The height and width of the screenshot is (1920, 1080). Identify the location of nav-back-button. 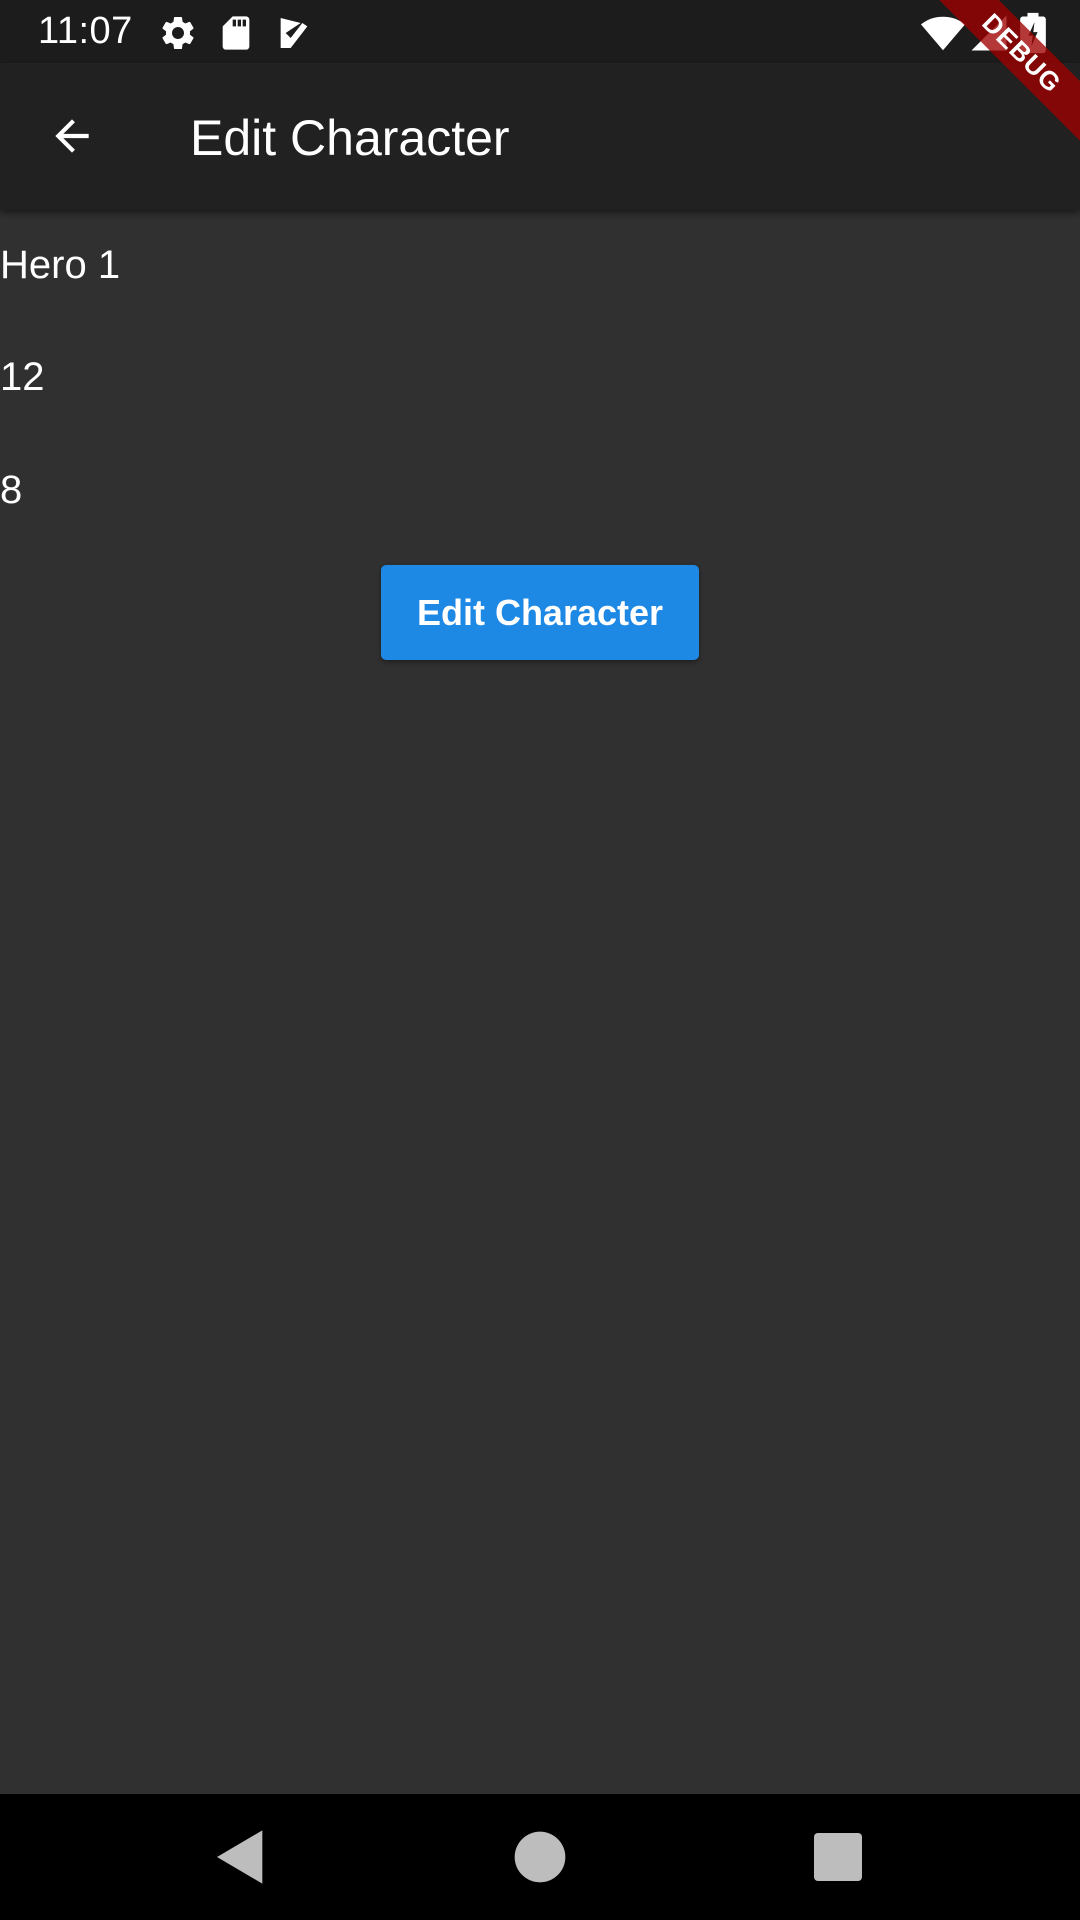
(241, 1857).